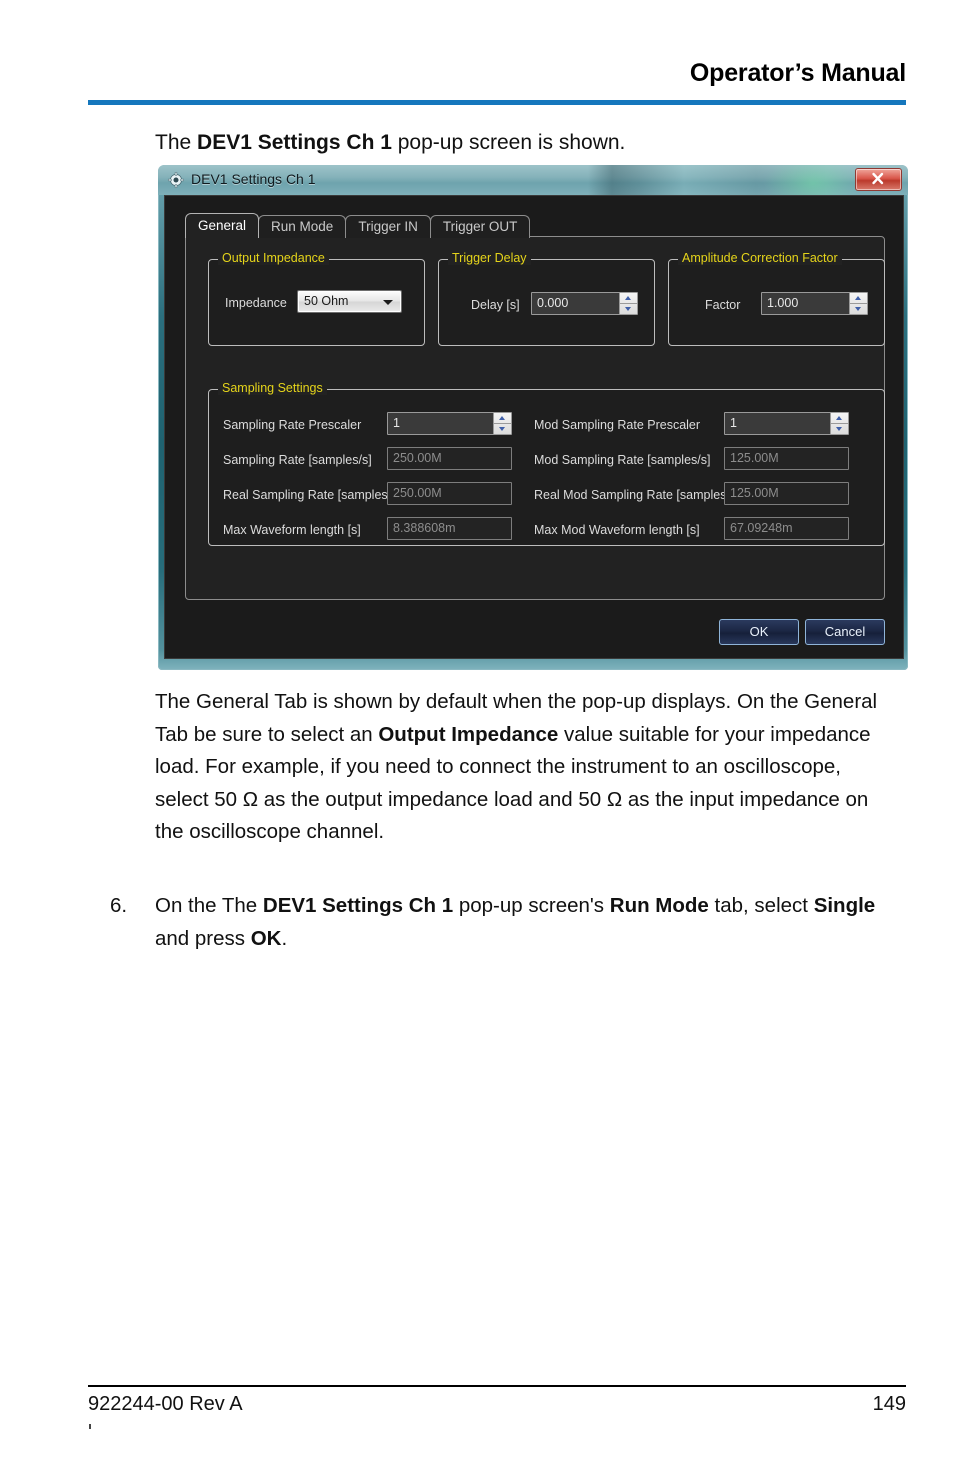 The height and width of the screenshot is (1475, 954). Describe the element at coordinates (417, 493) in the screenshot. I see `real-sampling-rate-value: 250.00M` at that location.